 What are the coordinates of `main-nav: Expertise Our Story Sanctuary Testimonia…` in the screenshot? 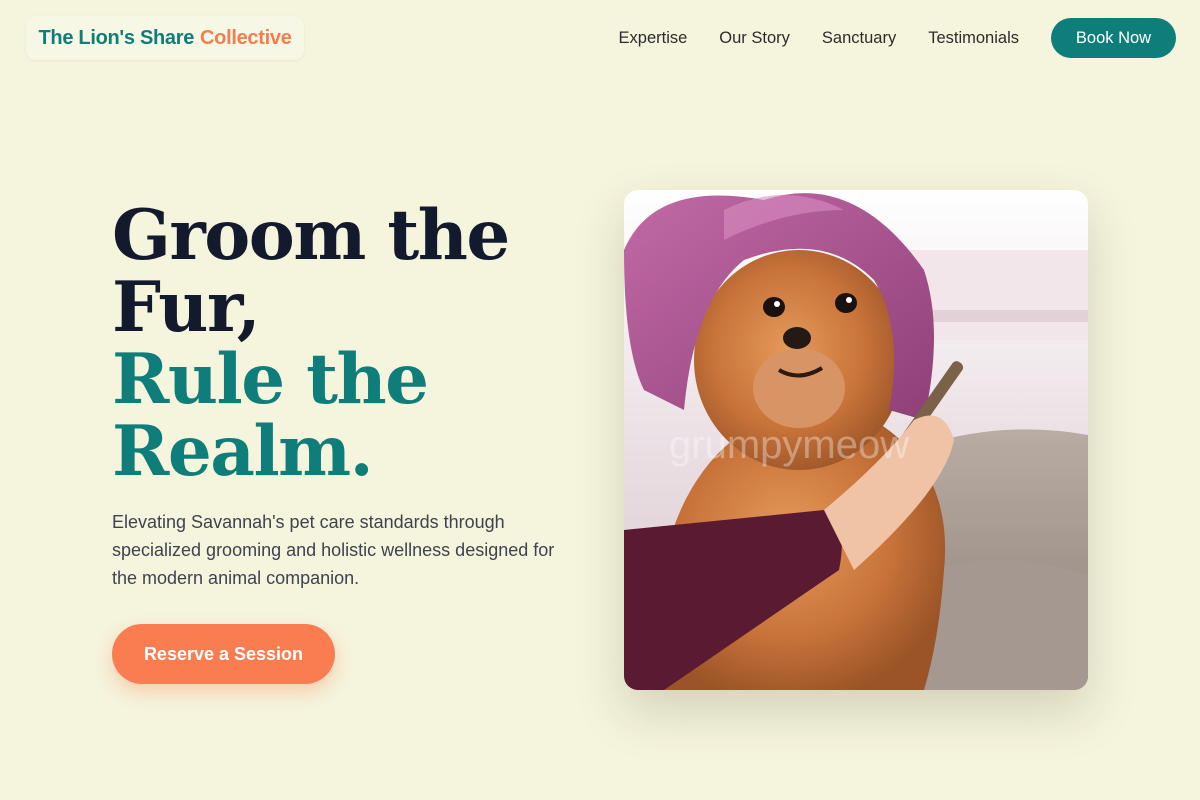 It's located at (897, 38).